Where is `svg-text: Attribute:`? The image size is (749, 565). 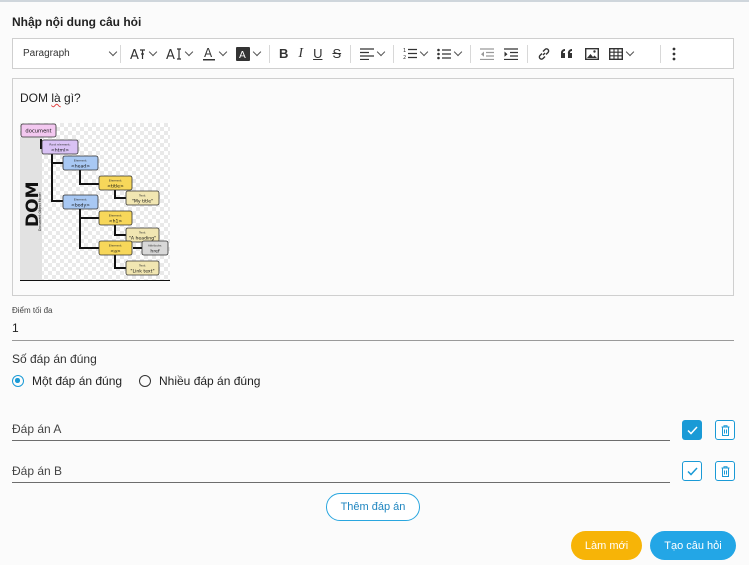 svg-text: Attribute: is located at coordinates (155, 246).